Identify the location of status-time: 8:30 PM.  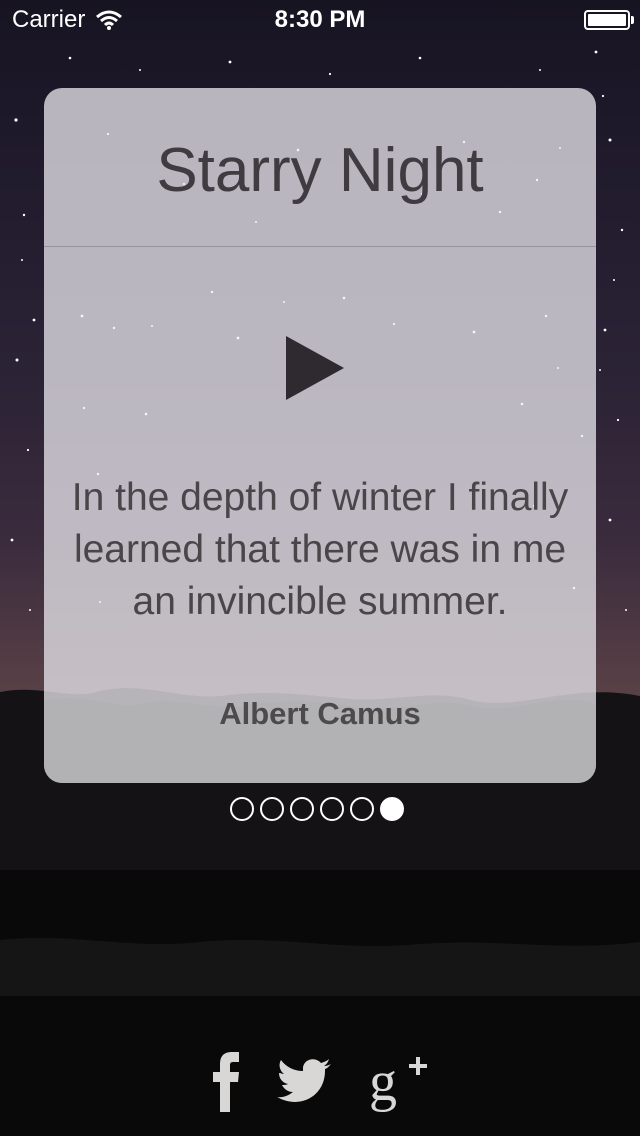
(320, 19).